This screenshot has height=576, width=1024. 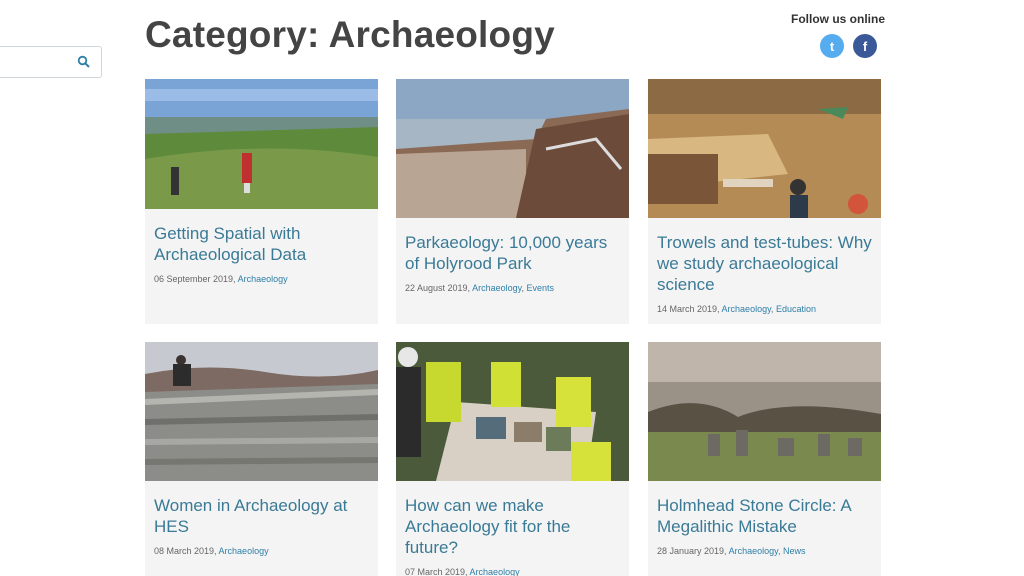 I want to click on post-date: 07 March 2019,, so click(x=437, y=571).